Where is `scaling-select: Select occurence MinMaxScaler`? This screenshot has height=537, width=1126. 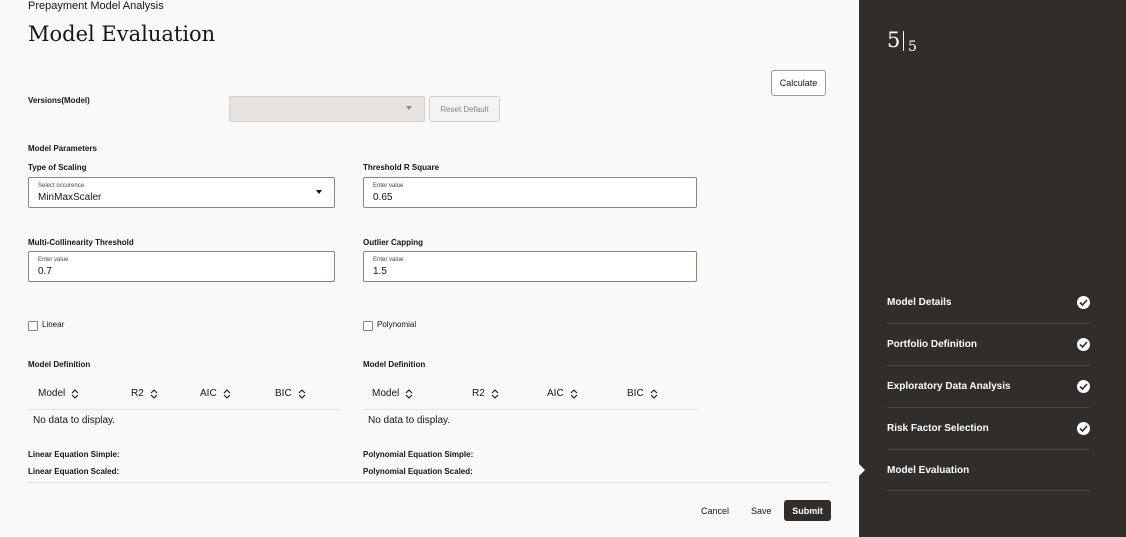 scaling-select: Select occurence MinMaxScaler is located at coordinates (181, 192).